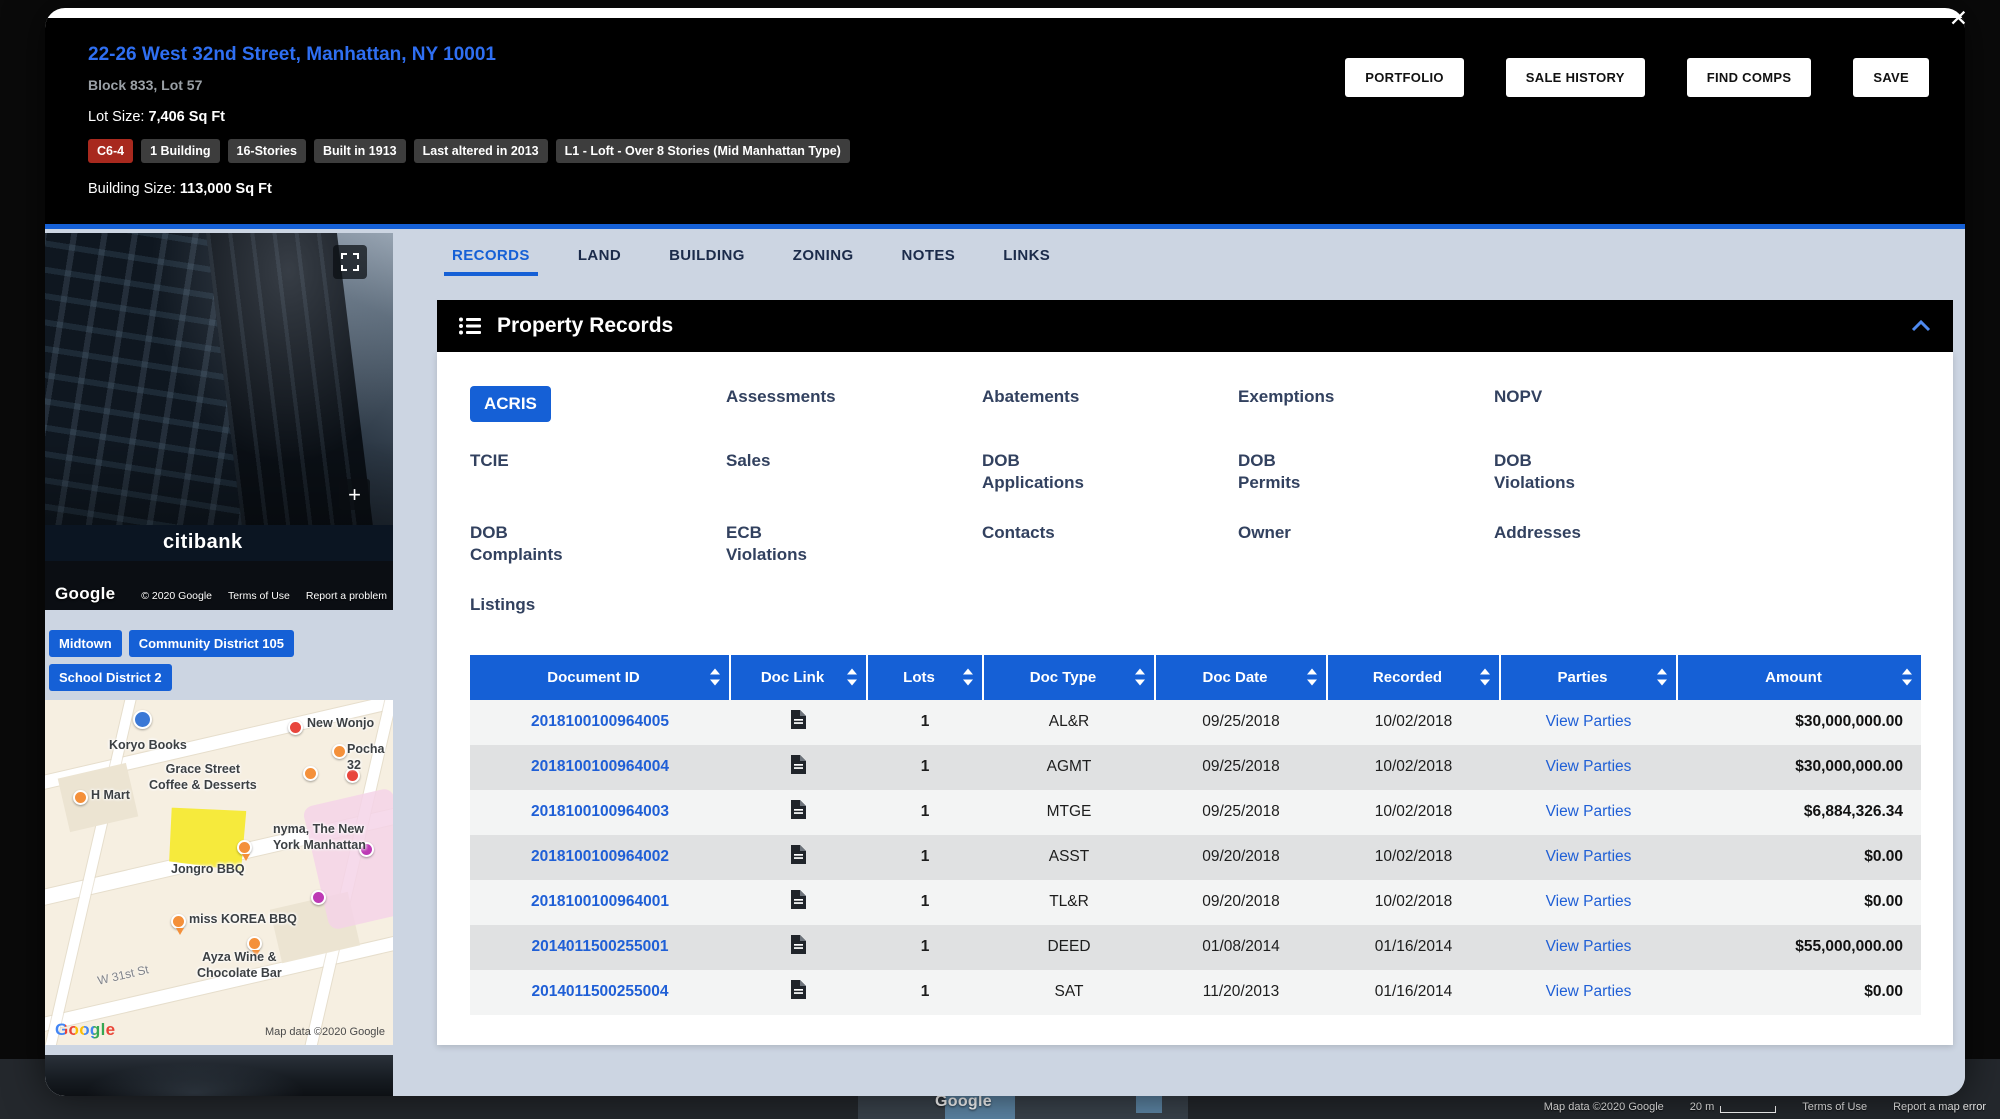 This screenshot has height=1119, width=2000. I want to click on column-header-doc-type: Doc Type, so click(1068, 677).